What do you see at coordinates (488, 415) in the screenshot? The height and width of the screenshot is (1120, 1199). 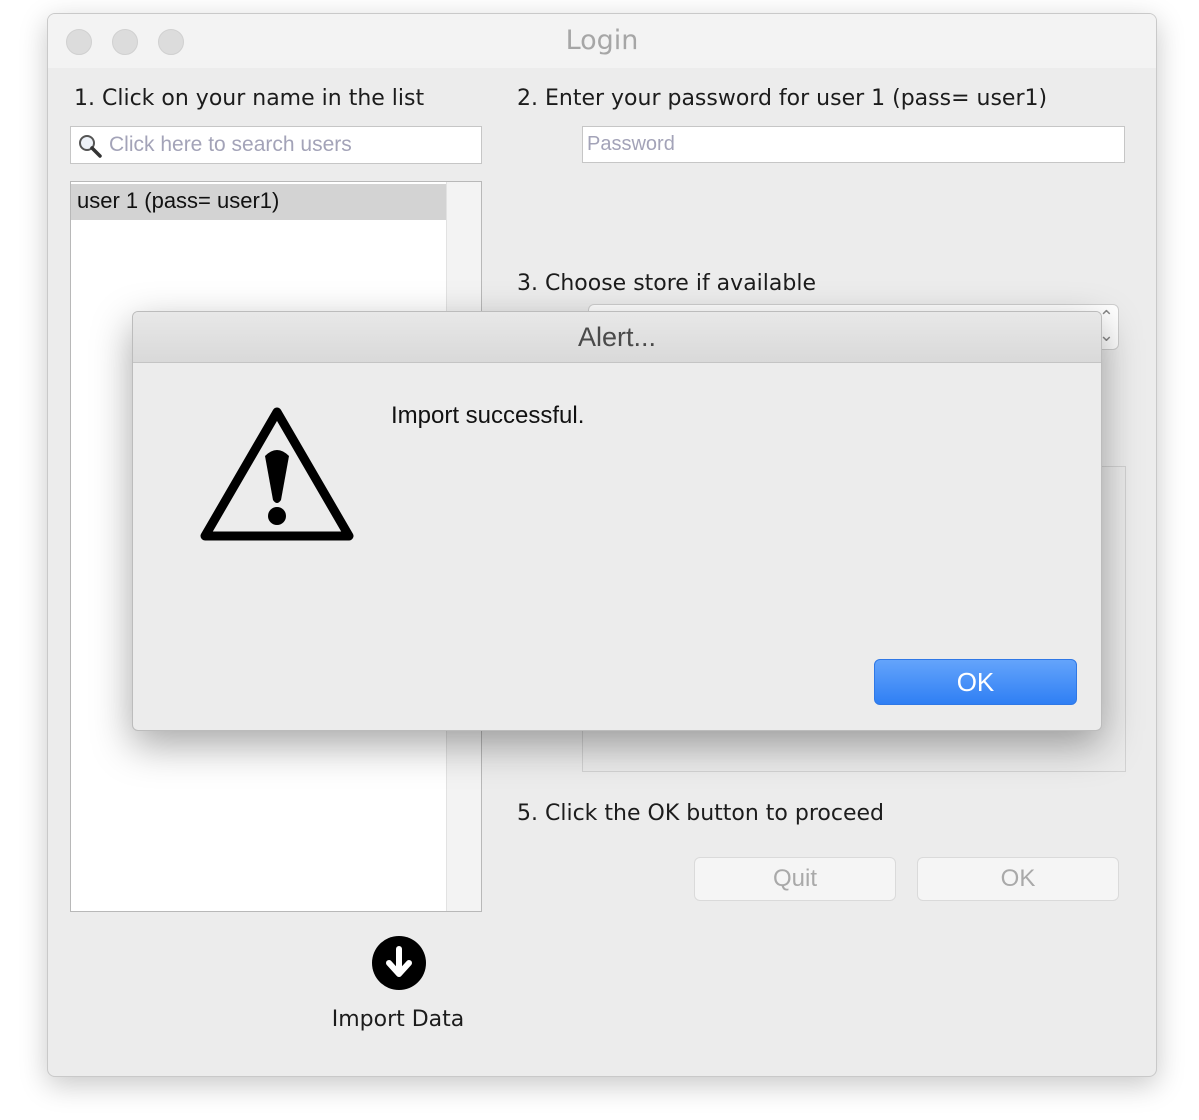 I see `alert-message: Import successful.` at bounding box center [488, 415].